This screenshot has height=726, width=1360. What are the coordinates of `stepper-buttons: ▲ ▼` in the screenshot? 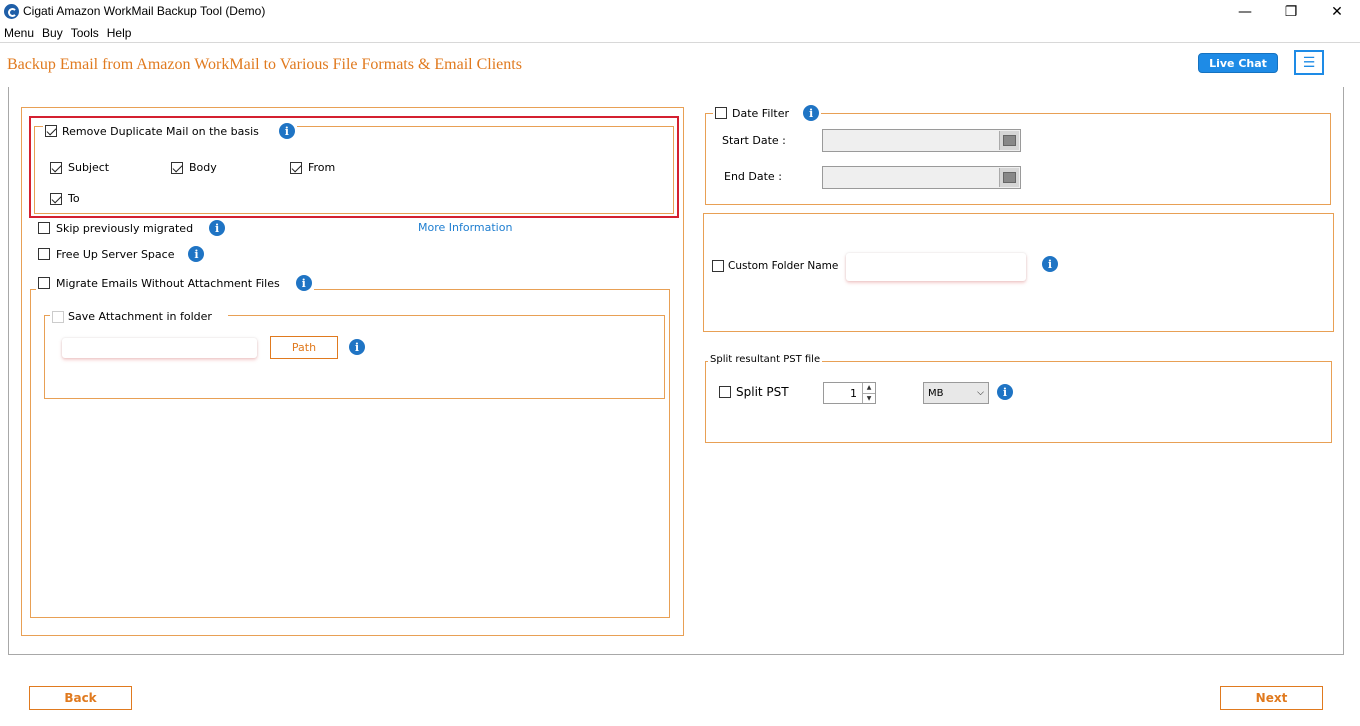 It's located at (868, 393).